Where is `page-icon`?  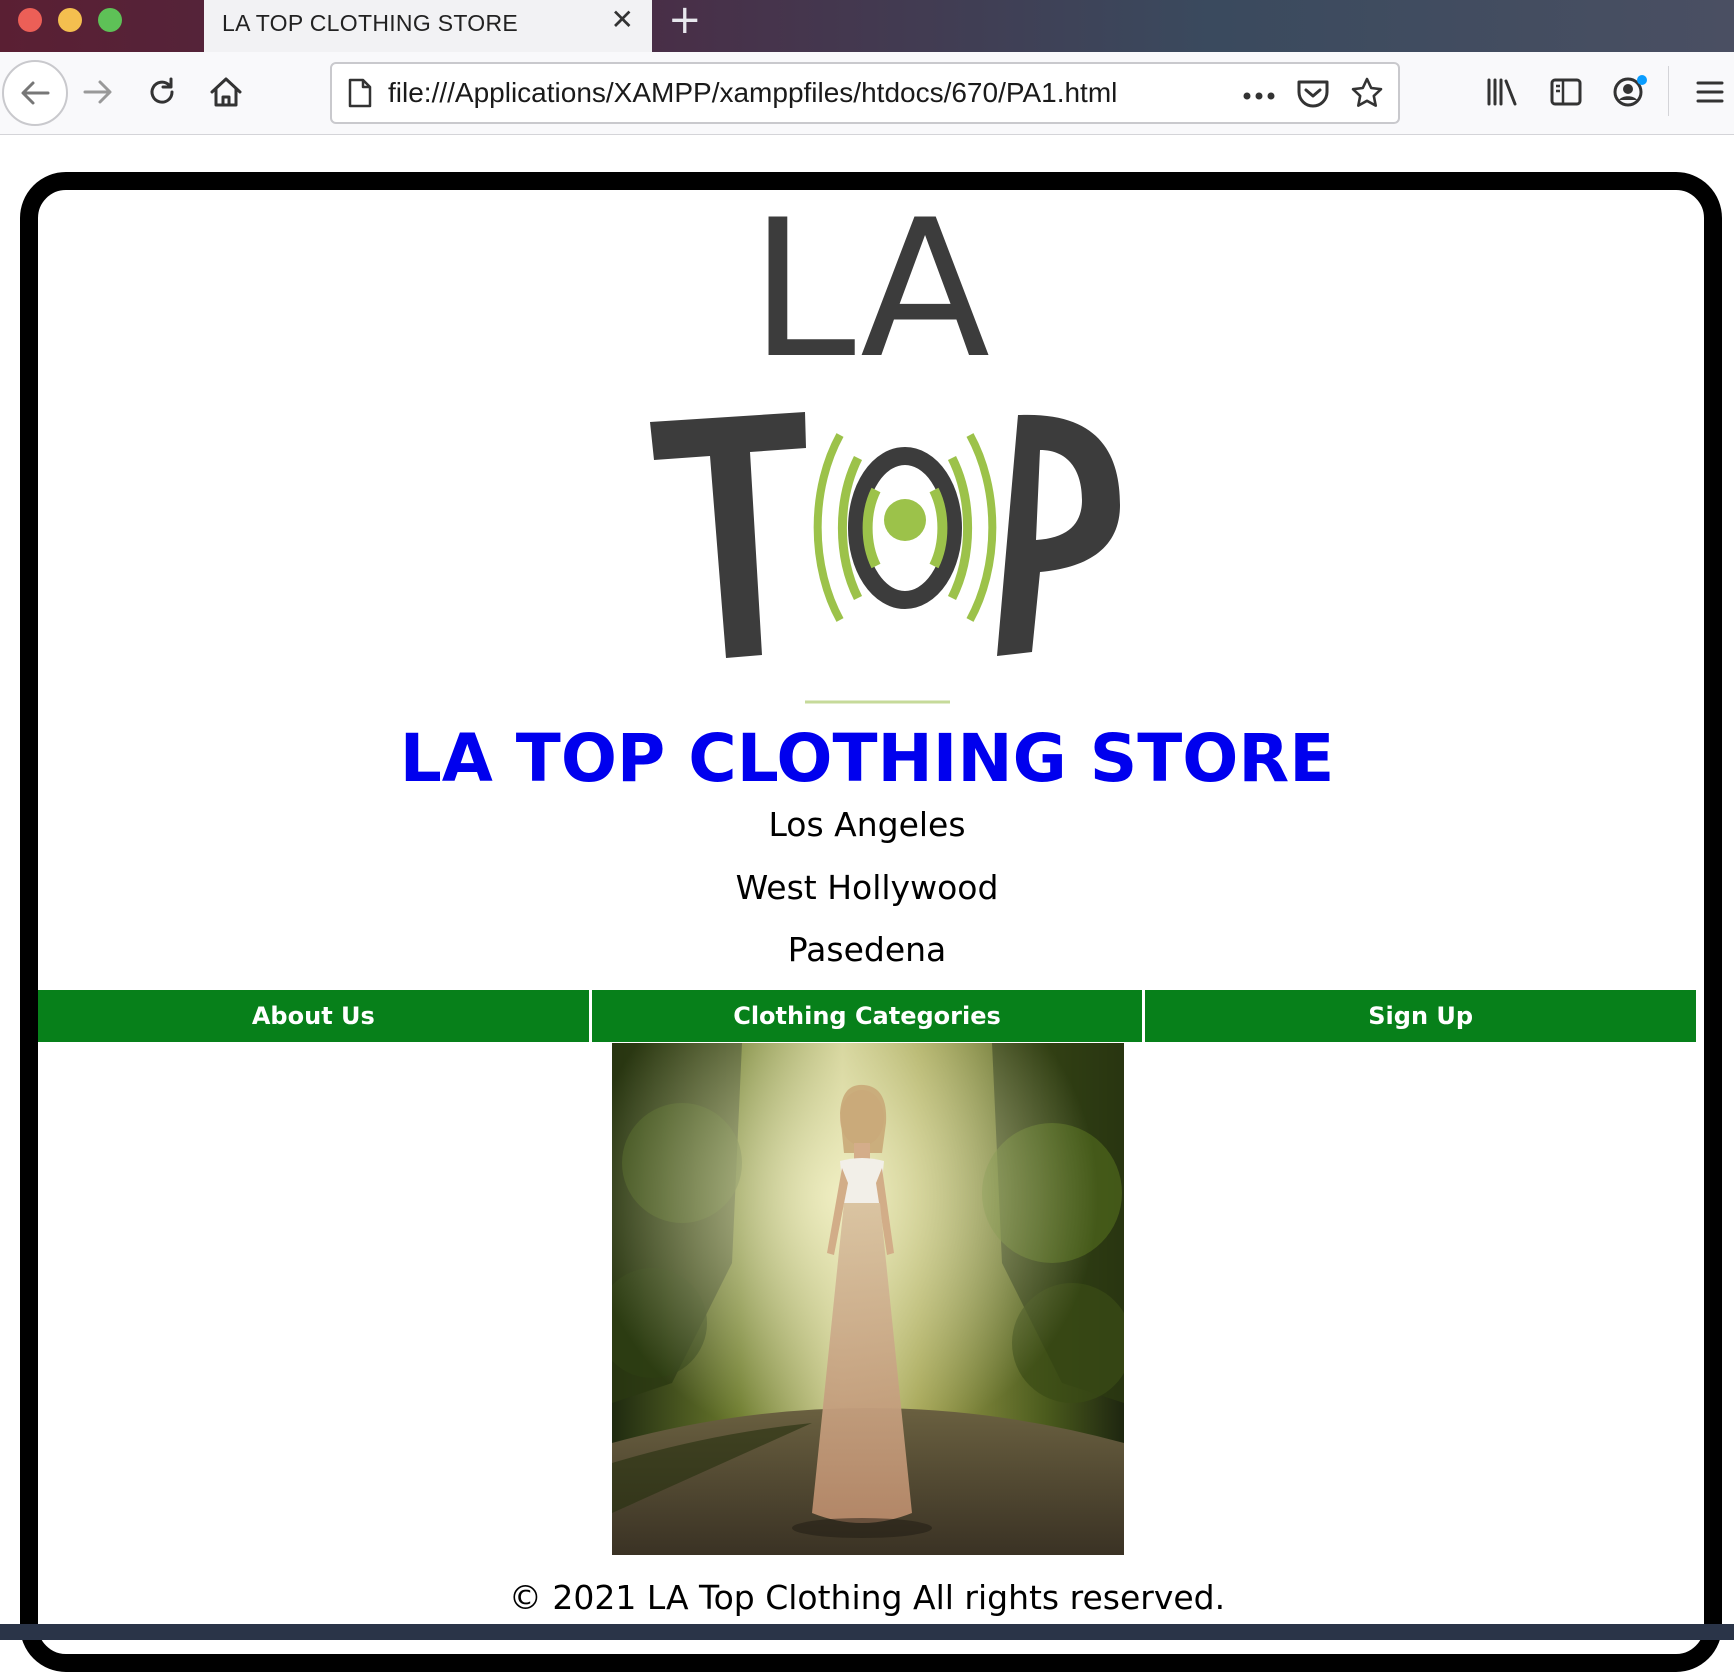
page-icon is located at coordinates (360, 95).